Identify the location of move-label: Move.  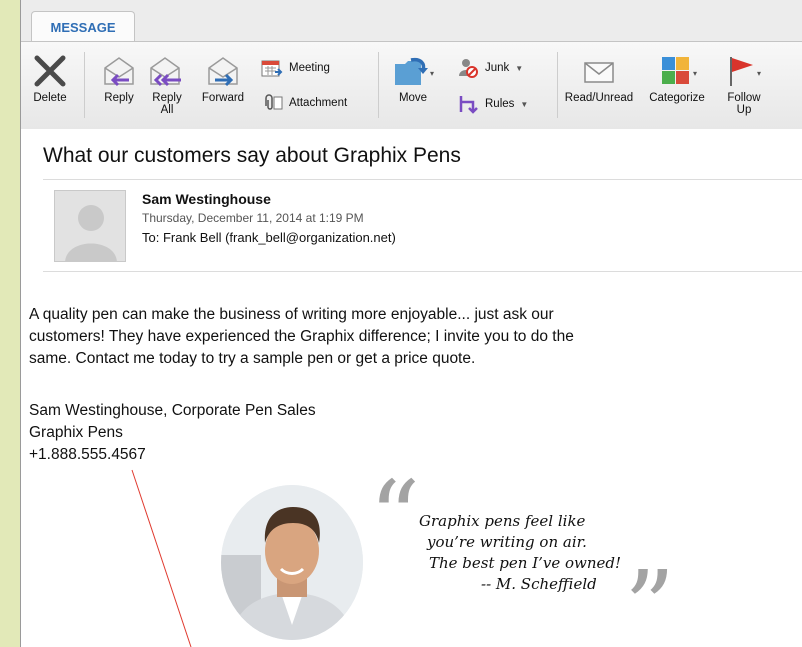
(413, 98).